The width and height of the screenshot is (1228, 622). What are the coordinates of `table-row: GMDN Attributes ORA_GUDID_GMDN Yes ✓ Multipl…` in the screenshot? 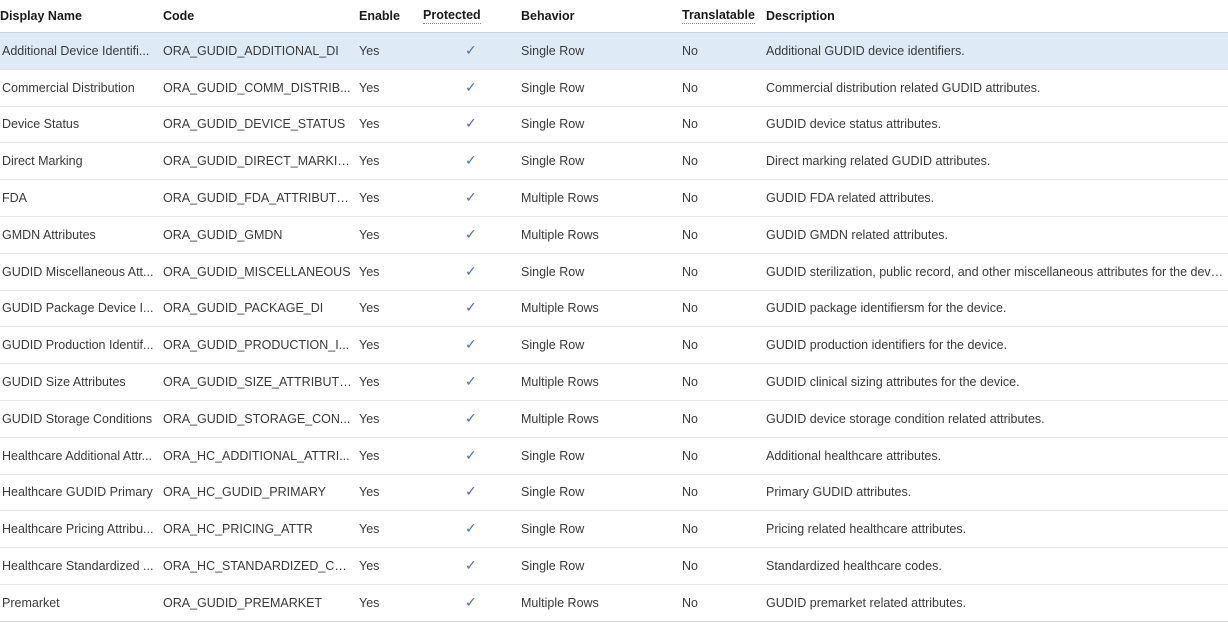 It's located at (614, 235).